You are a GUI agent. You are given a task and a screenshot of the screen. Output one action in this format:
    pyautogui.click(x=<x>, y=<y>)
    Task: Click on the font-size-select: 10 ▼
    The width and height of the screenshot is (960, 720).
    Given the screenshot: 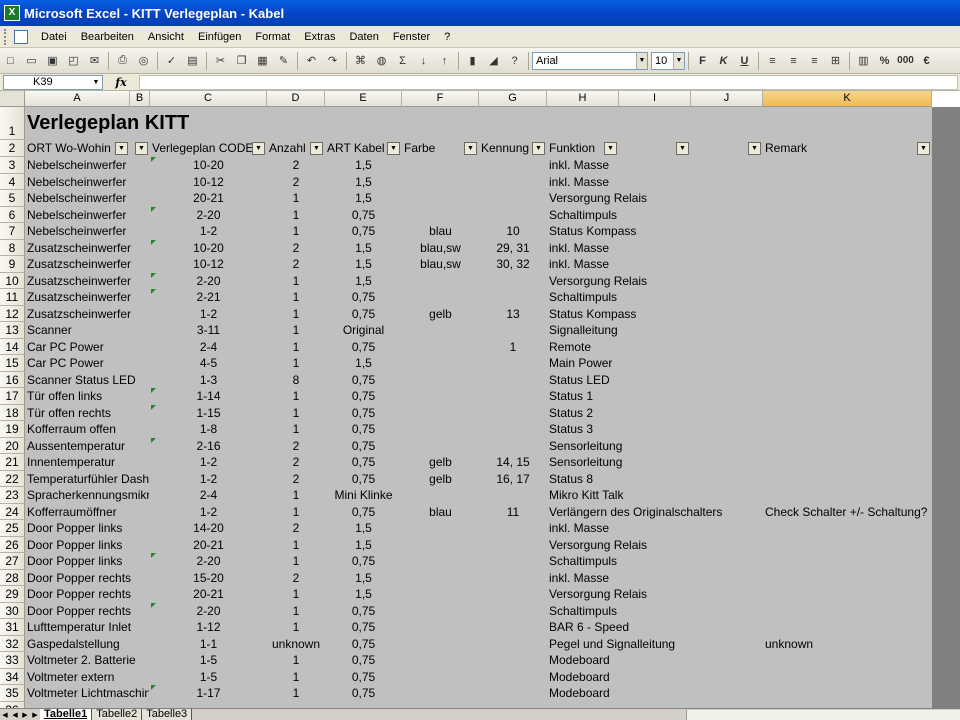 What is the action you would take?
    pyautogui.click(x=668, y=60)
    